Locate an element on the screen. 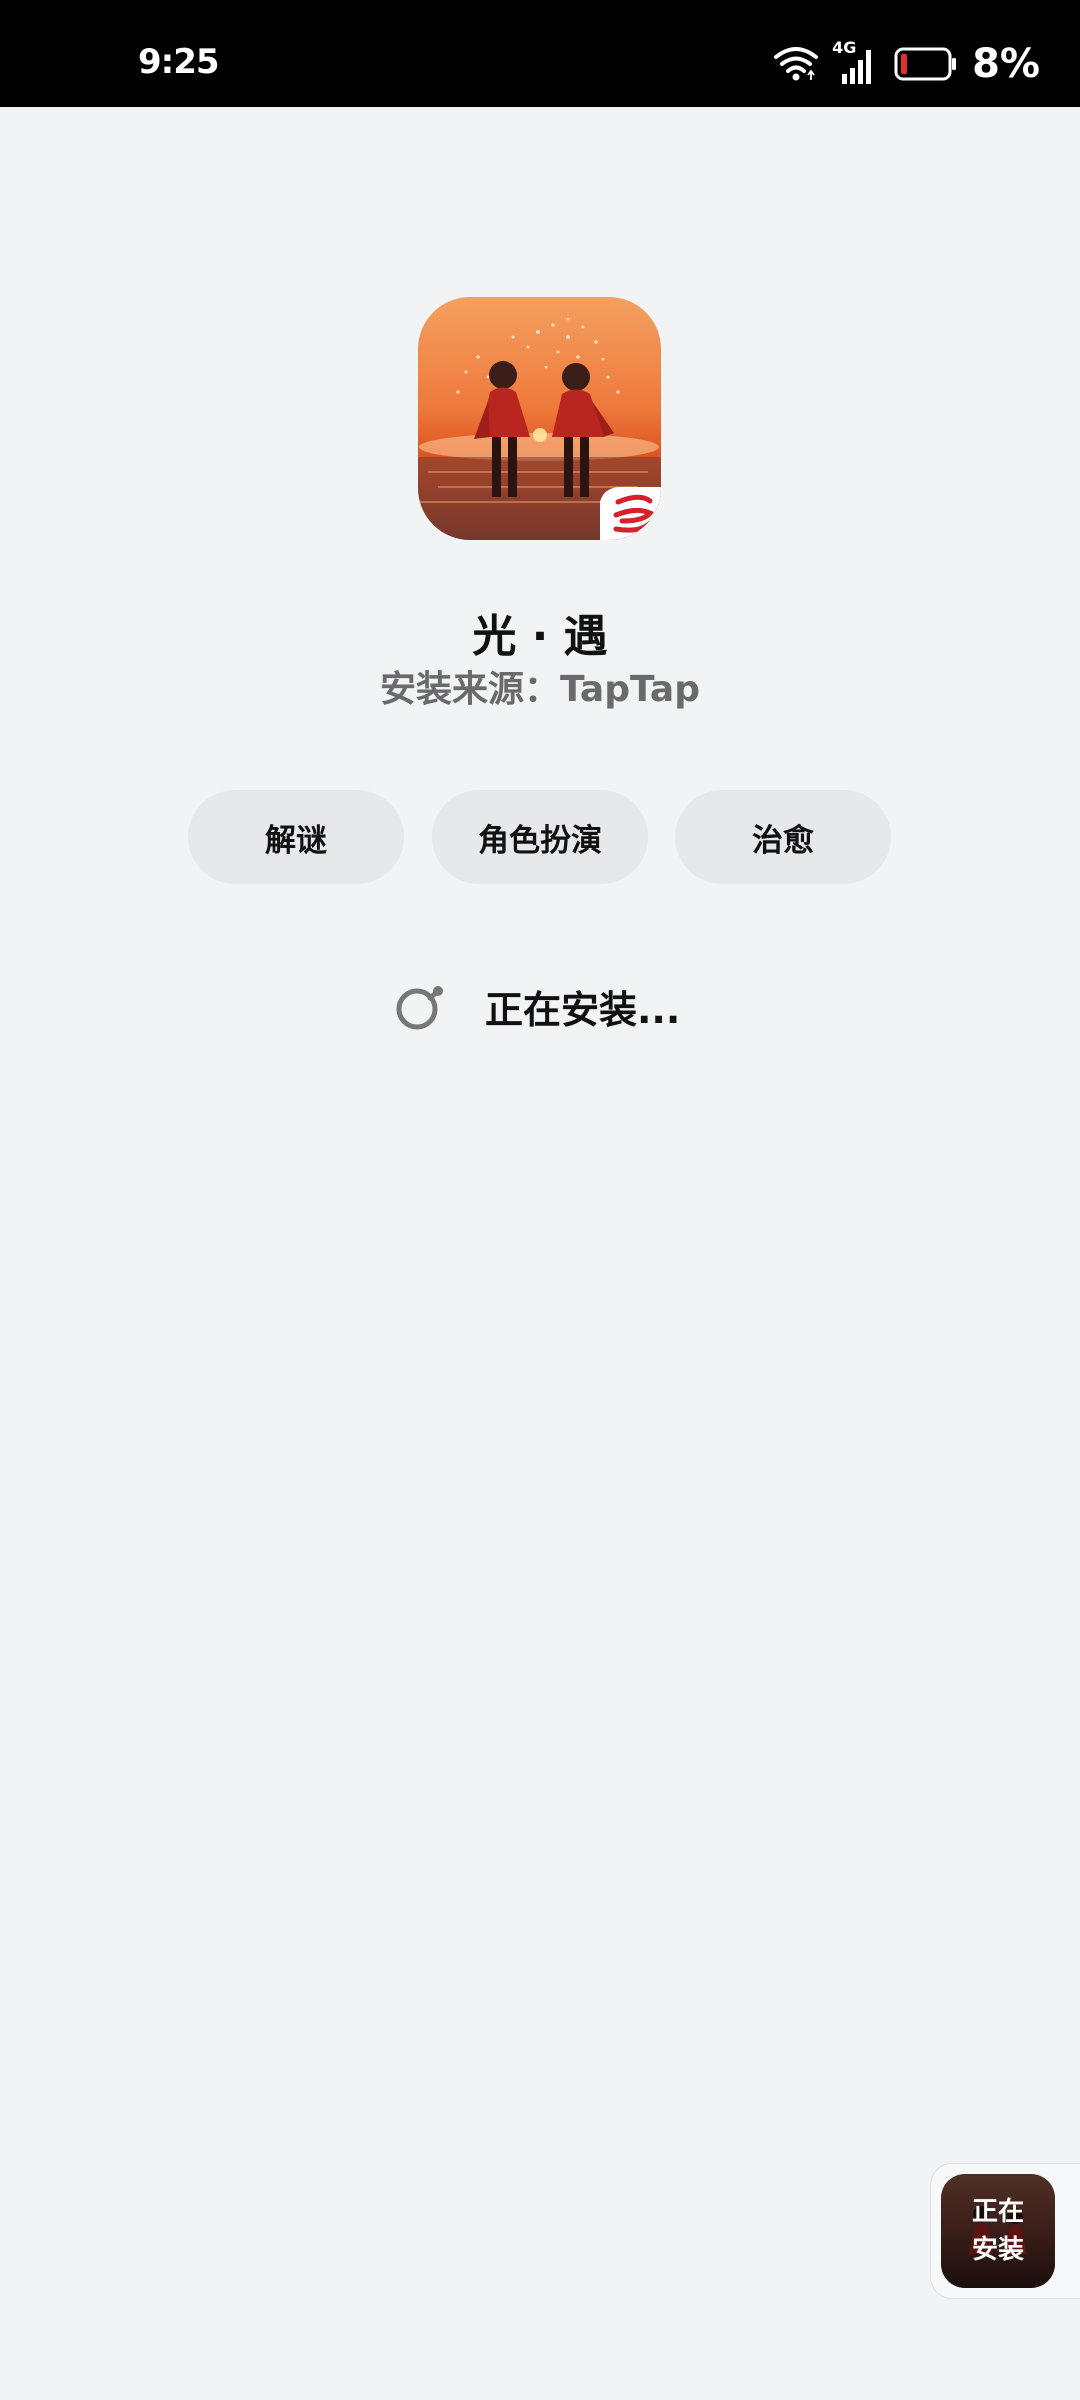 This screenshot has width=1080, height=2400. floating-status-line1: 正在 is located at coordinates (997, 2212).